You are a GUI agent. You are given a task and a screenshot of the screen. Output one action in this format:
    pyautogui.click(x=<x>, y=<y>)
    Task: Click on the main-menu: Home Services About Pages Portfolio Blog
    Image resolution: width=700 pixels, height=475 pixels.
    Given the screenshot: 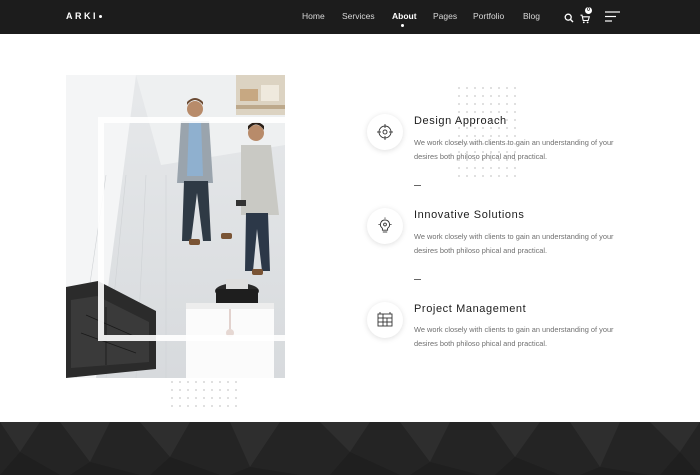 What is the action you would take?
    pyautogui.click(x=350, y=18)
    